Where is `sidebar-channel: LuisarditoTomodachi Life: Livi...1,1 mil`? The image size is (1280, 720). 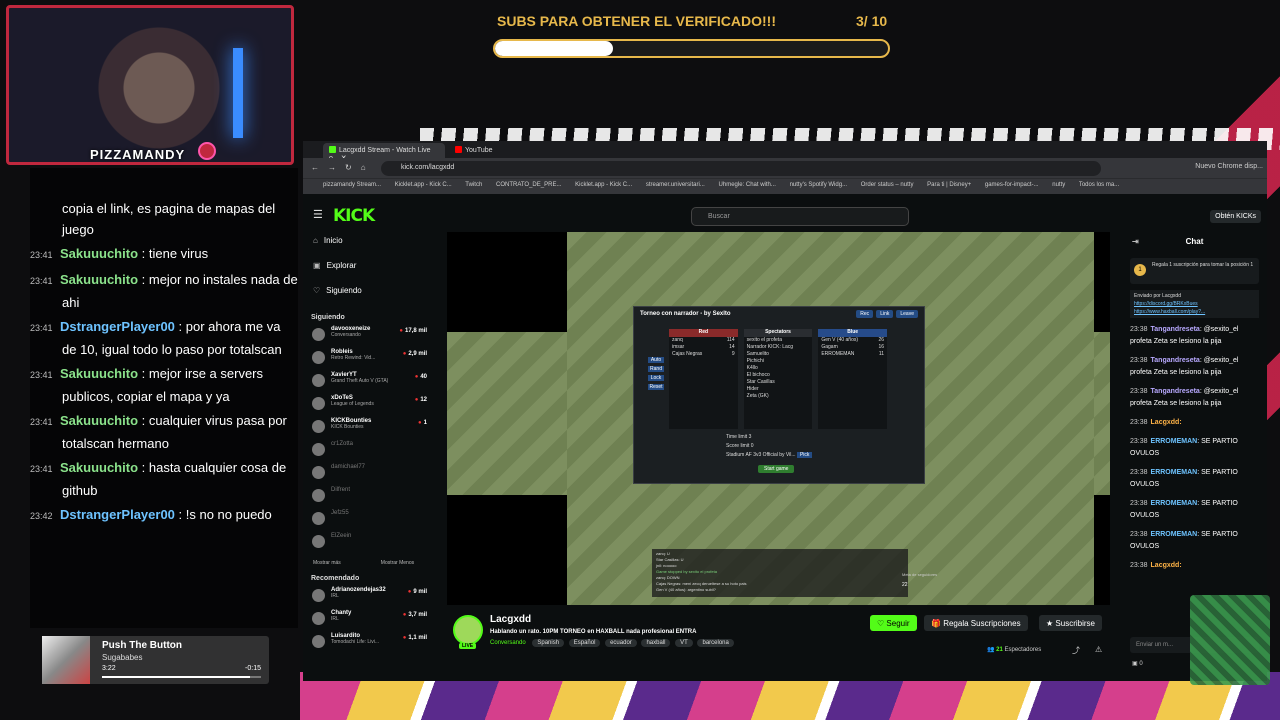 sidebar-channel: LuisarditoTomodachi Life: Livi...1,1 mil is located at coordinates (368, 644).